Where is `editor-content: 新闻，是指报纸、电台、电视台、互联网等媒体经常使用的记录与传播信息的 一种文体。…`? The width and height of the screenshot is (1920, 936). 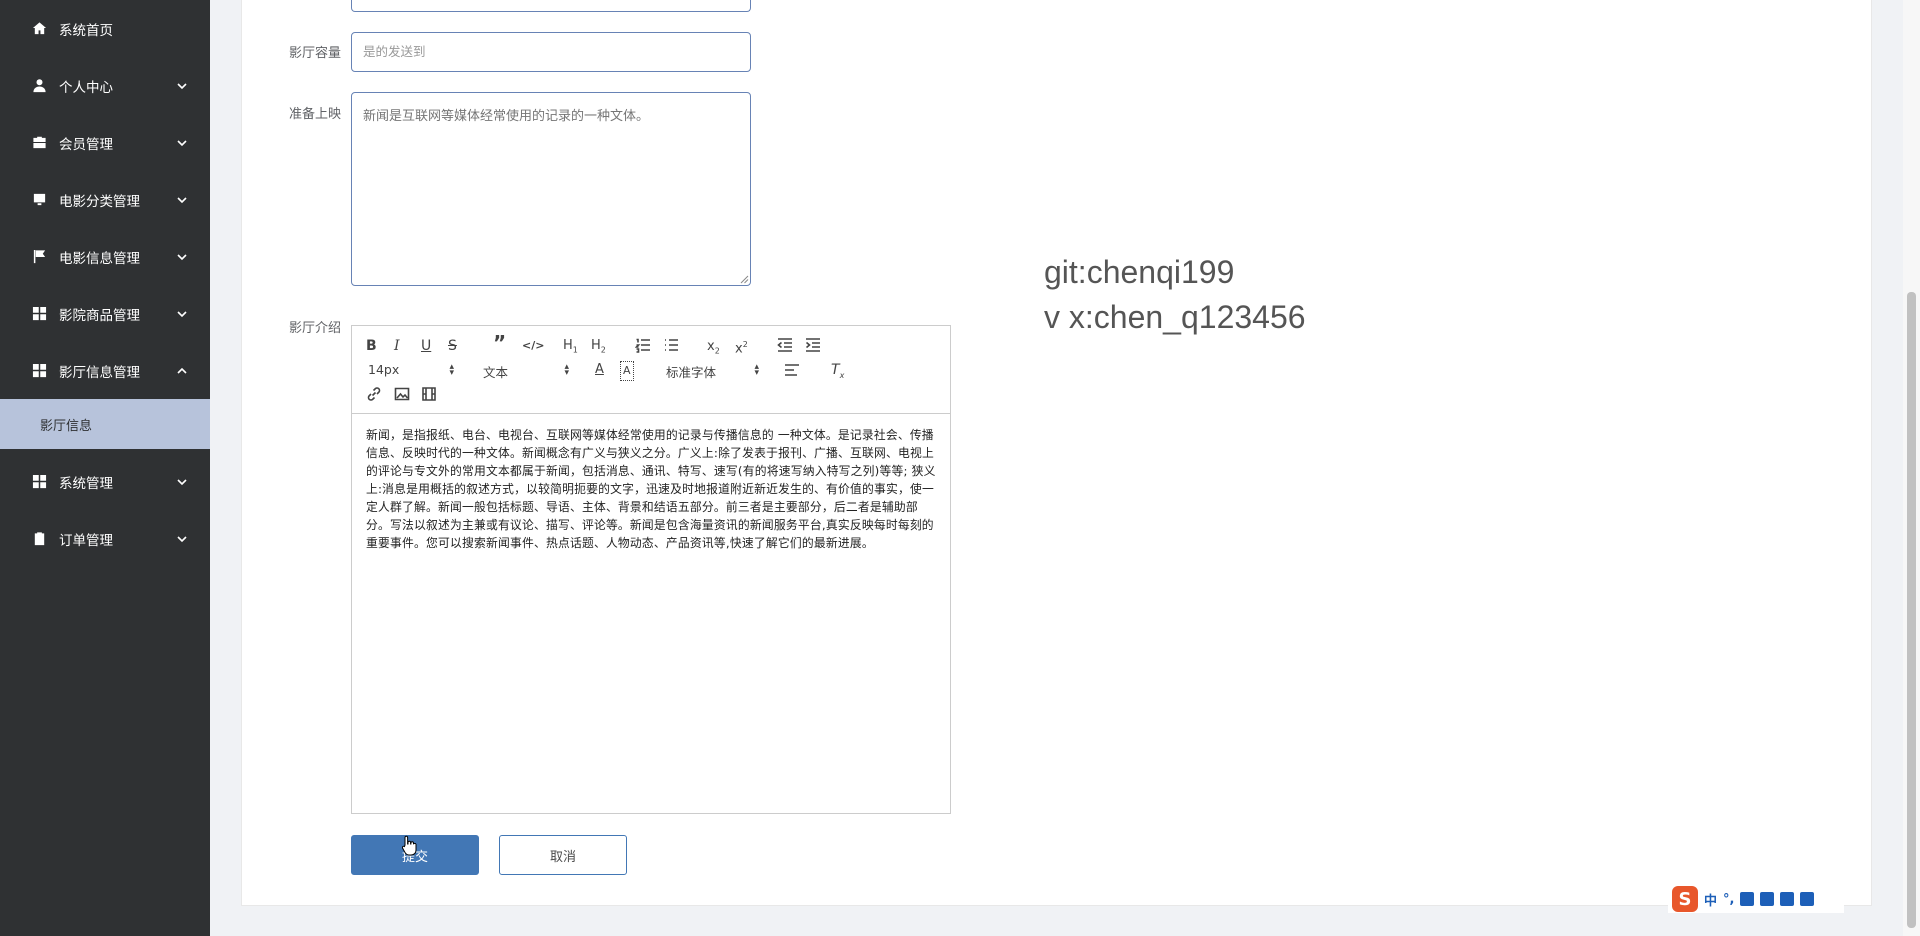 editor-content: 新闻，是指报纸、电台、电视台、互联网等媒体经常使用的记录与传播信息的 一种文体。… is located at coordinates (651, 489).